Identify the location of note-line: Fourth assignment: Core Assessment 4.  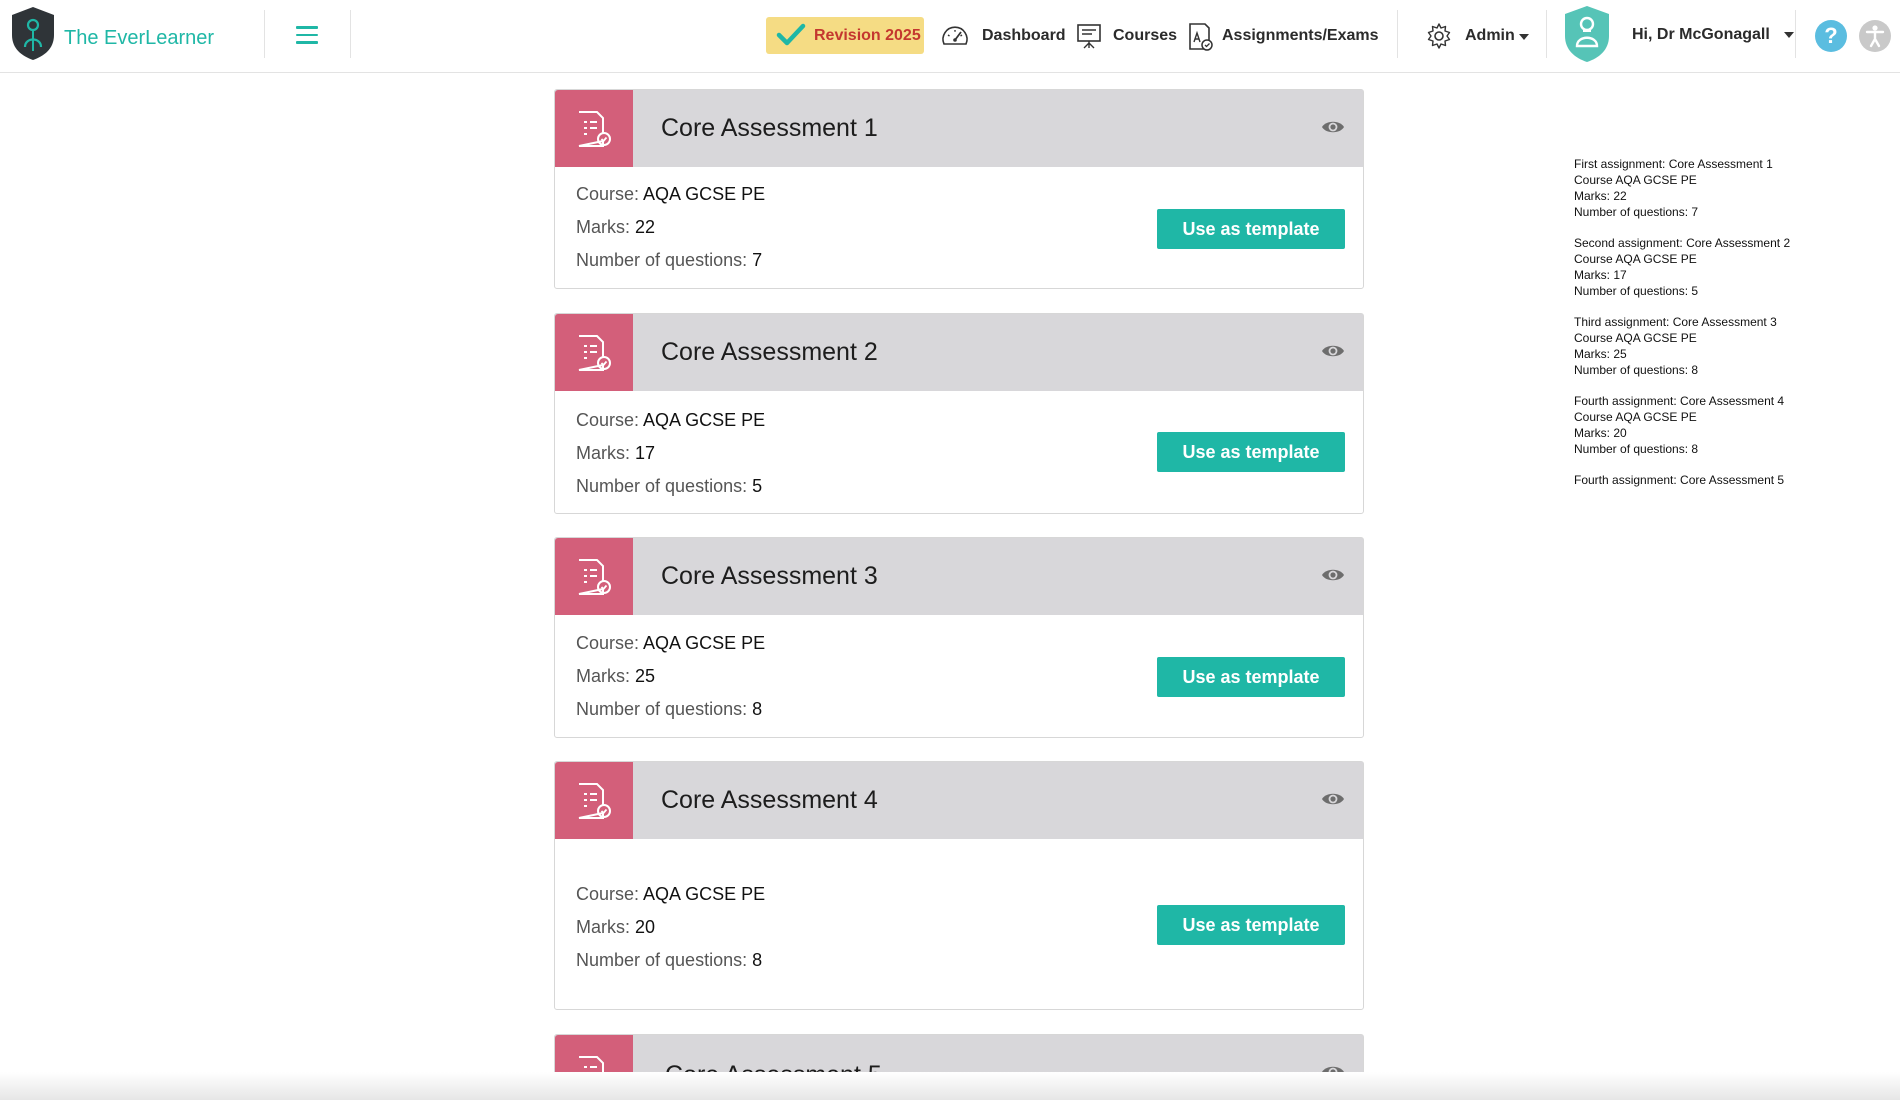
(1679, 401).